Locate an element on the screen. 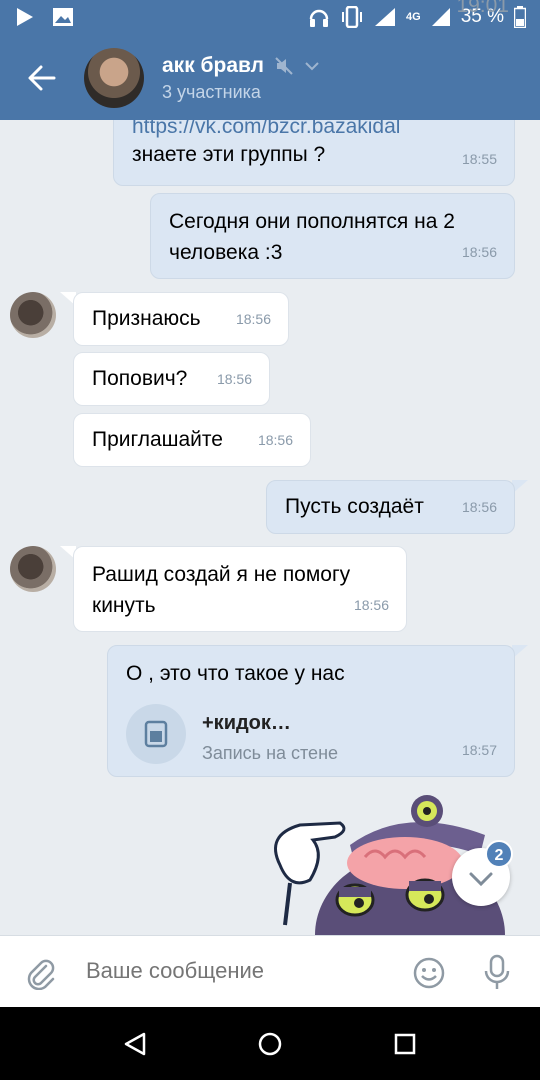 Image resolution: width=540 pixels, height=1080 pixels. system-navigation-bar is located at coordinates (270, 1043).